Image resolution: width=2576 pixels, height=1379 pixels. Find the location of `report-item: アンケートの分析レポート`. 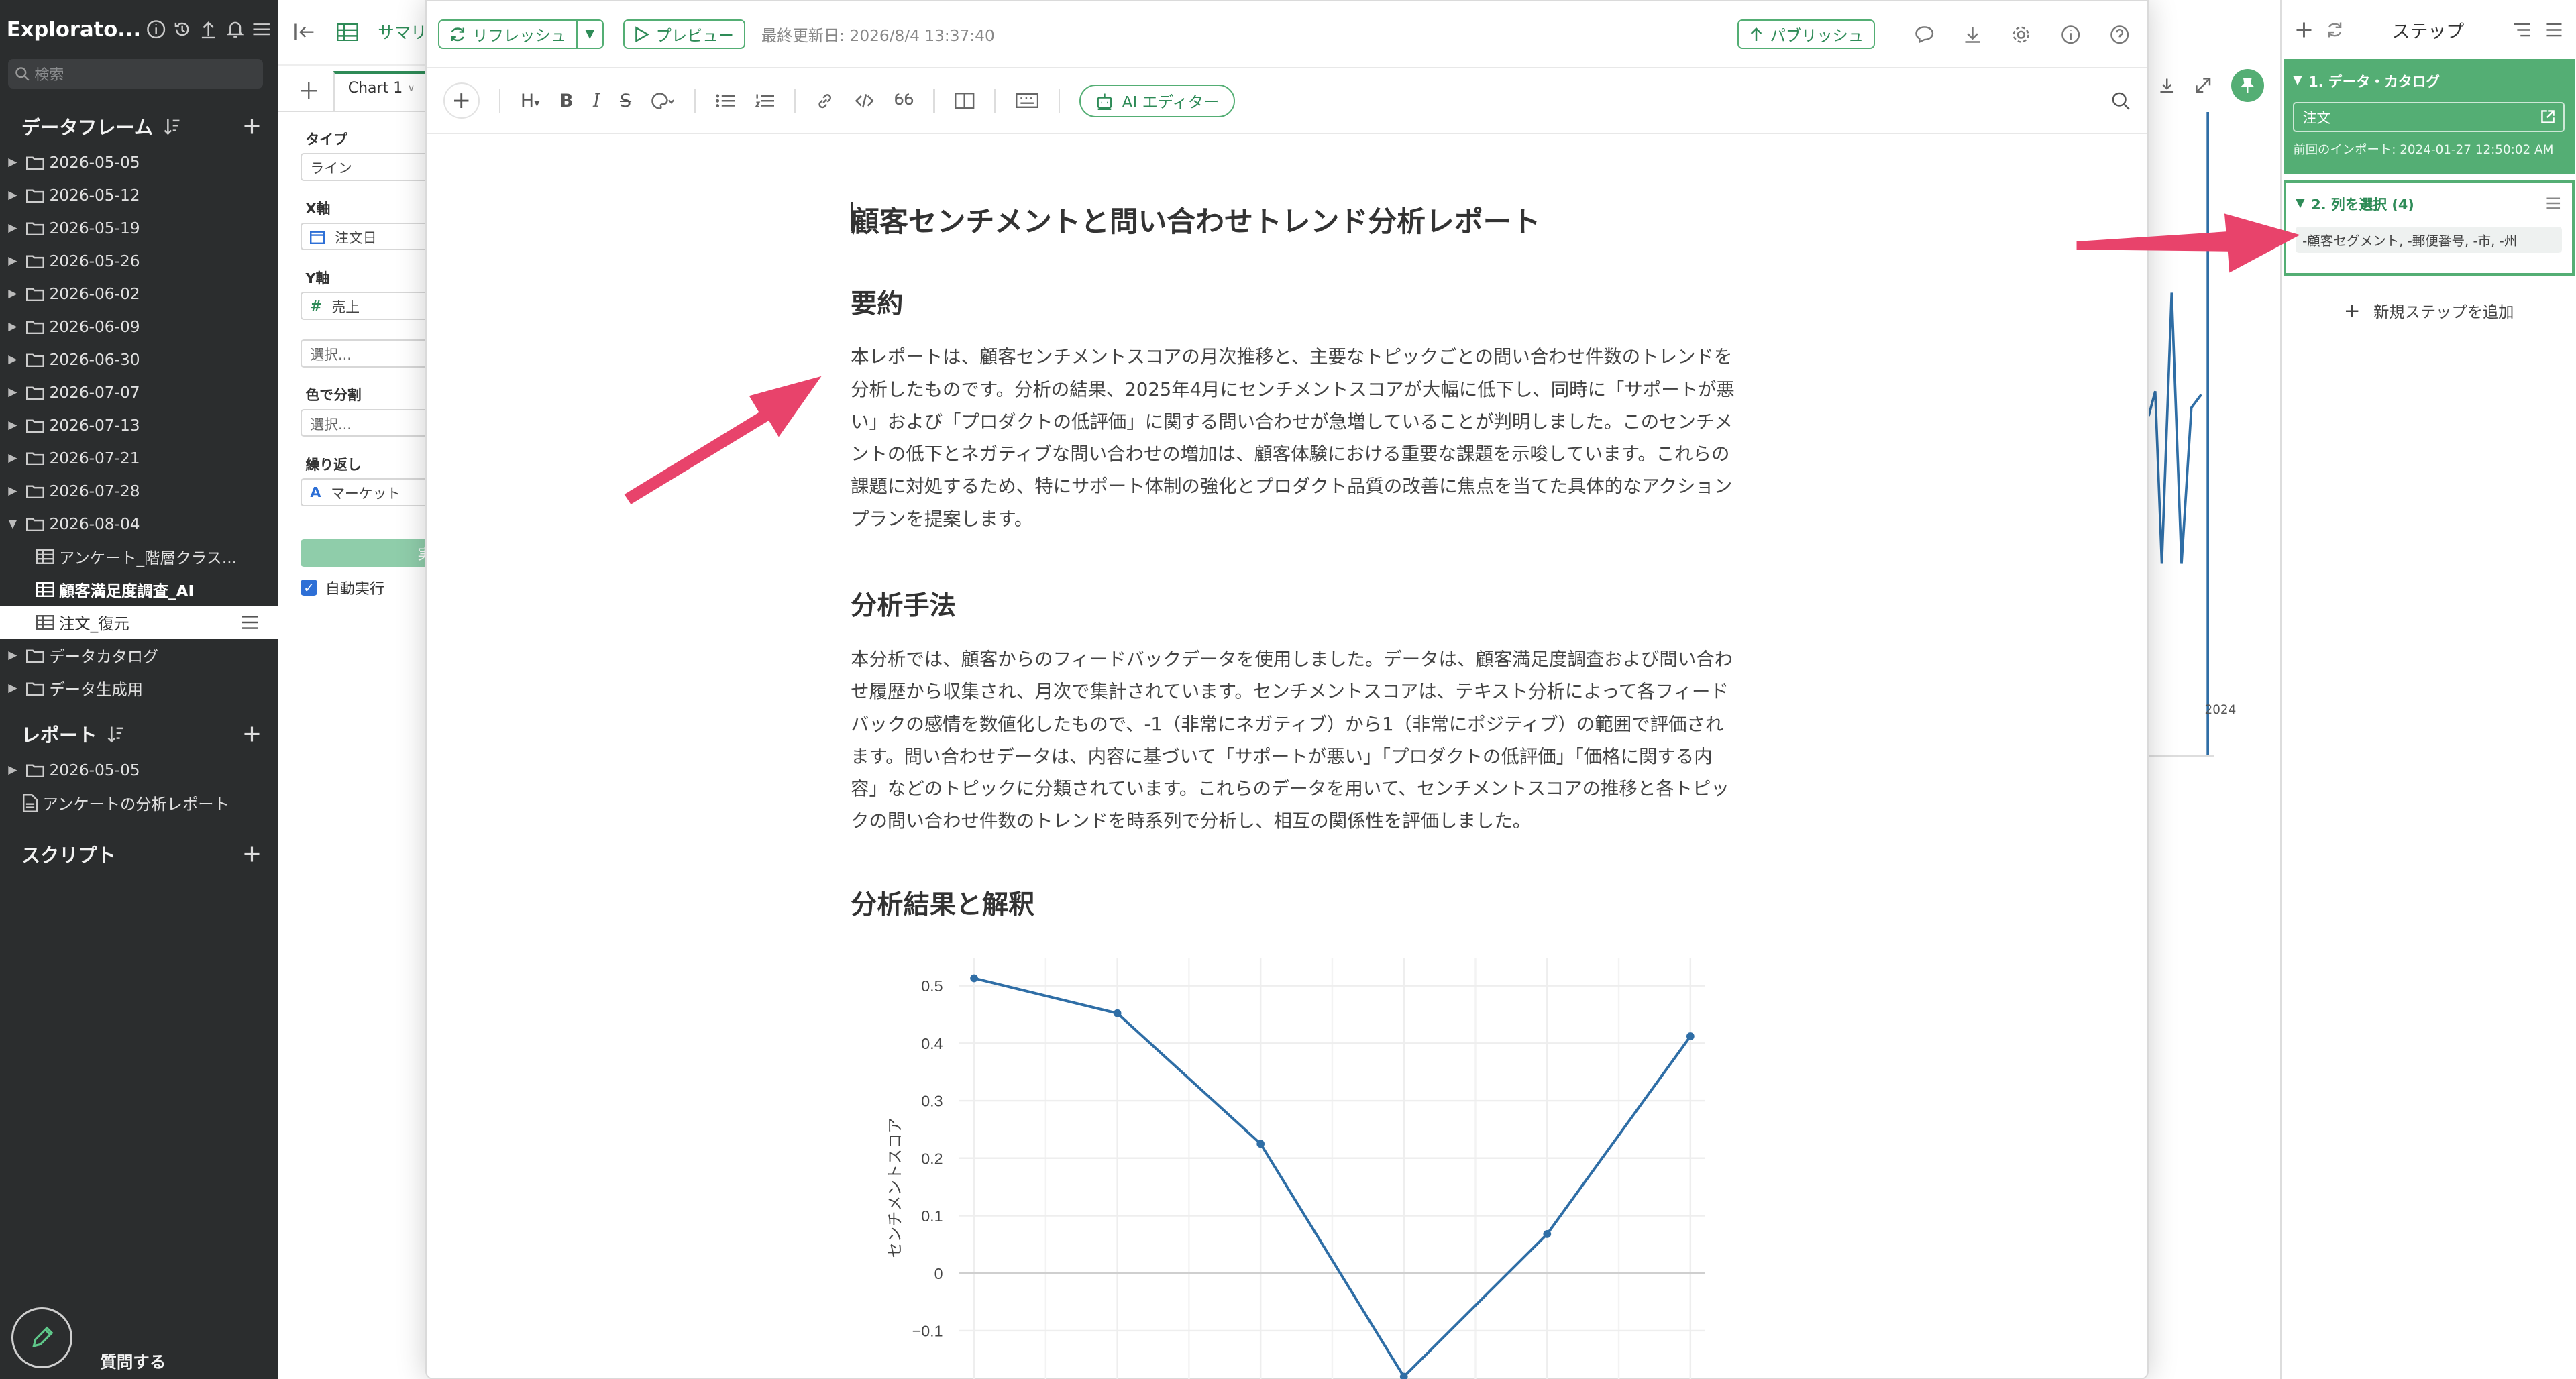

report-item: アンケートの分析レポート is located at coordinates (139, 803).